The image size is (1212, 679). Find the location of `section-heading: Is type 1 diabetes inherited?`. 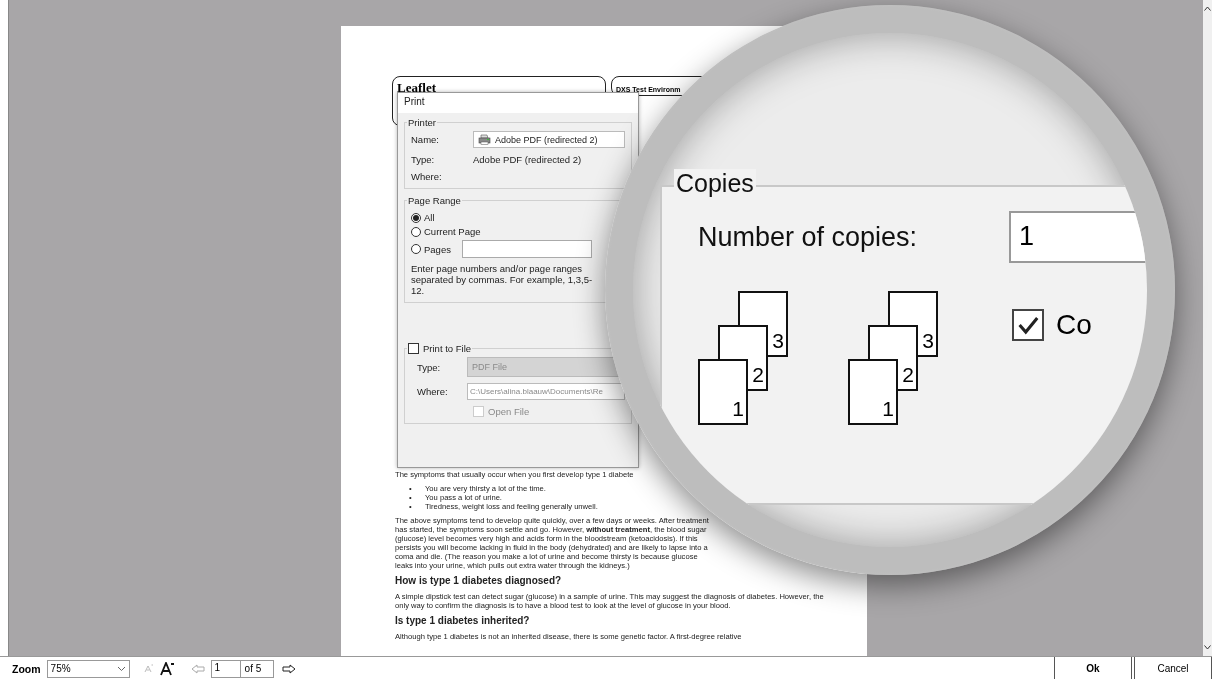

section-heading: Is type 1 diabetes inherited? is located at coordinates (463, 621).